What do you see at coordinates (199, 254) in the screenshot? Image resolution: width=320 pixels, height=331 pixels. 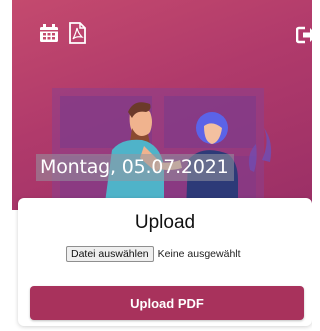 I see `file-status-text: Keine ausgewählt` at bounding box center [199, 254].